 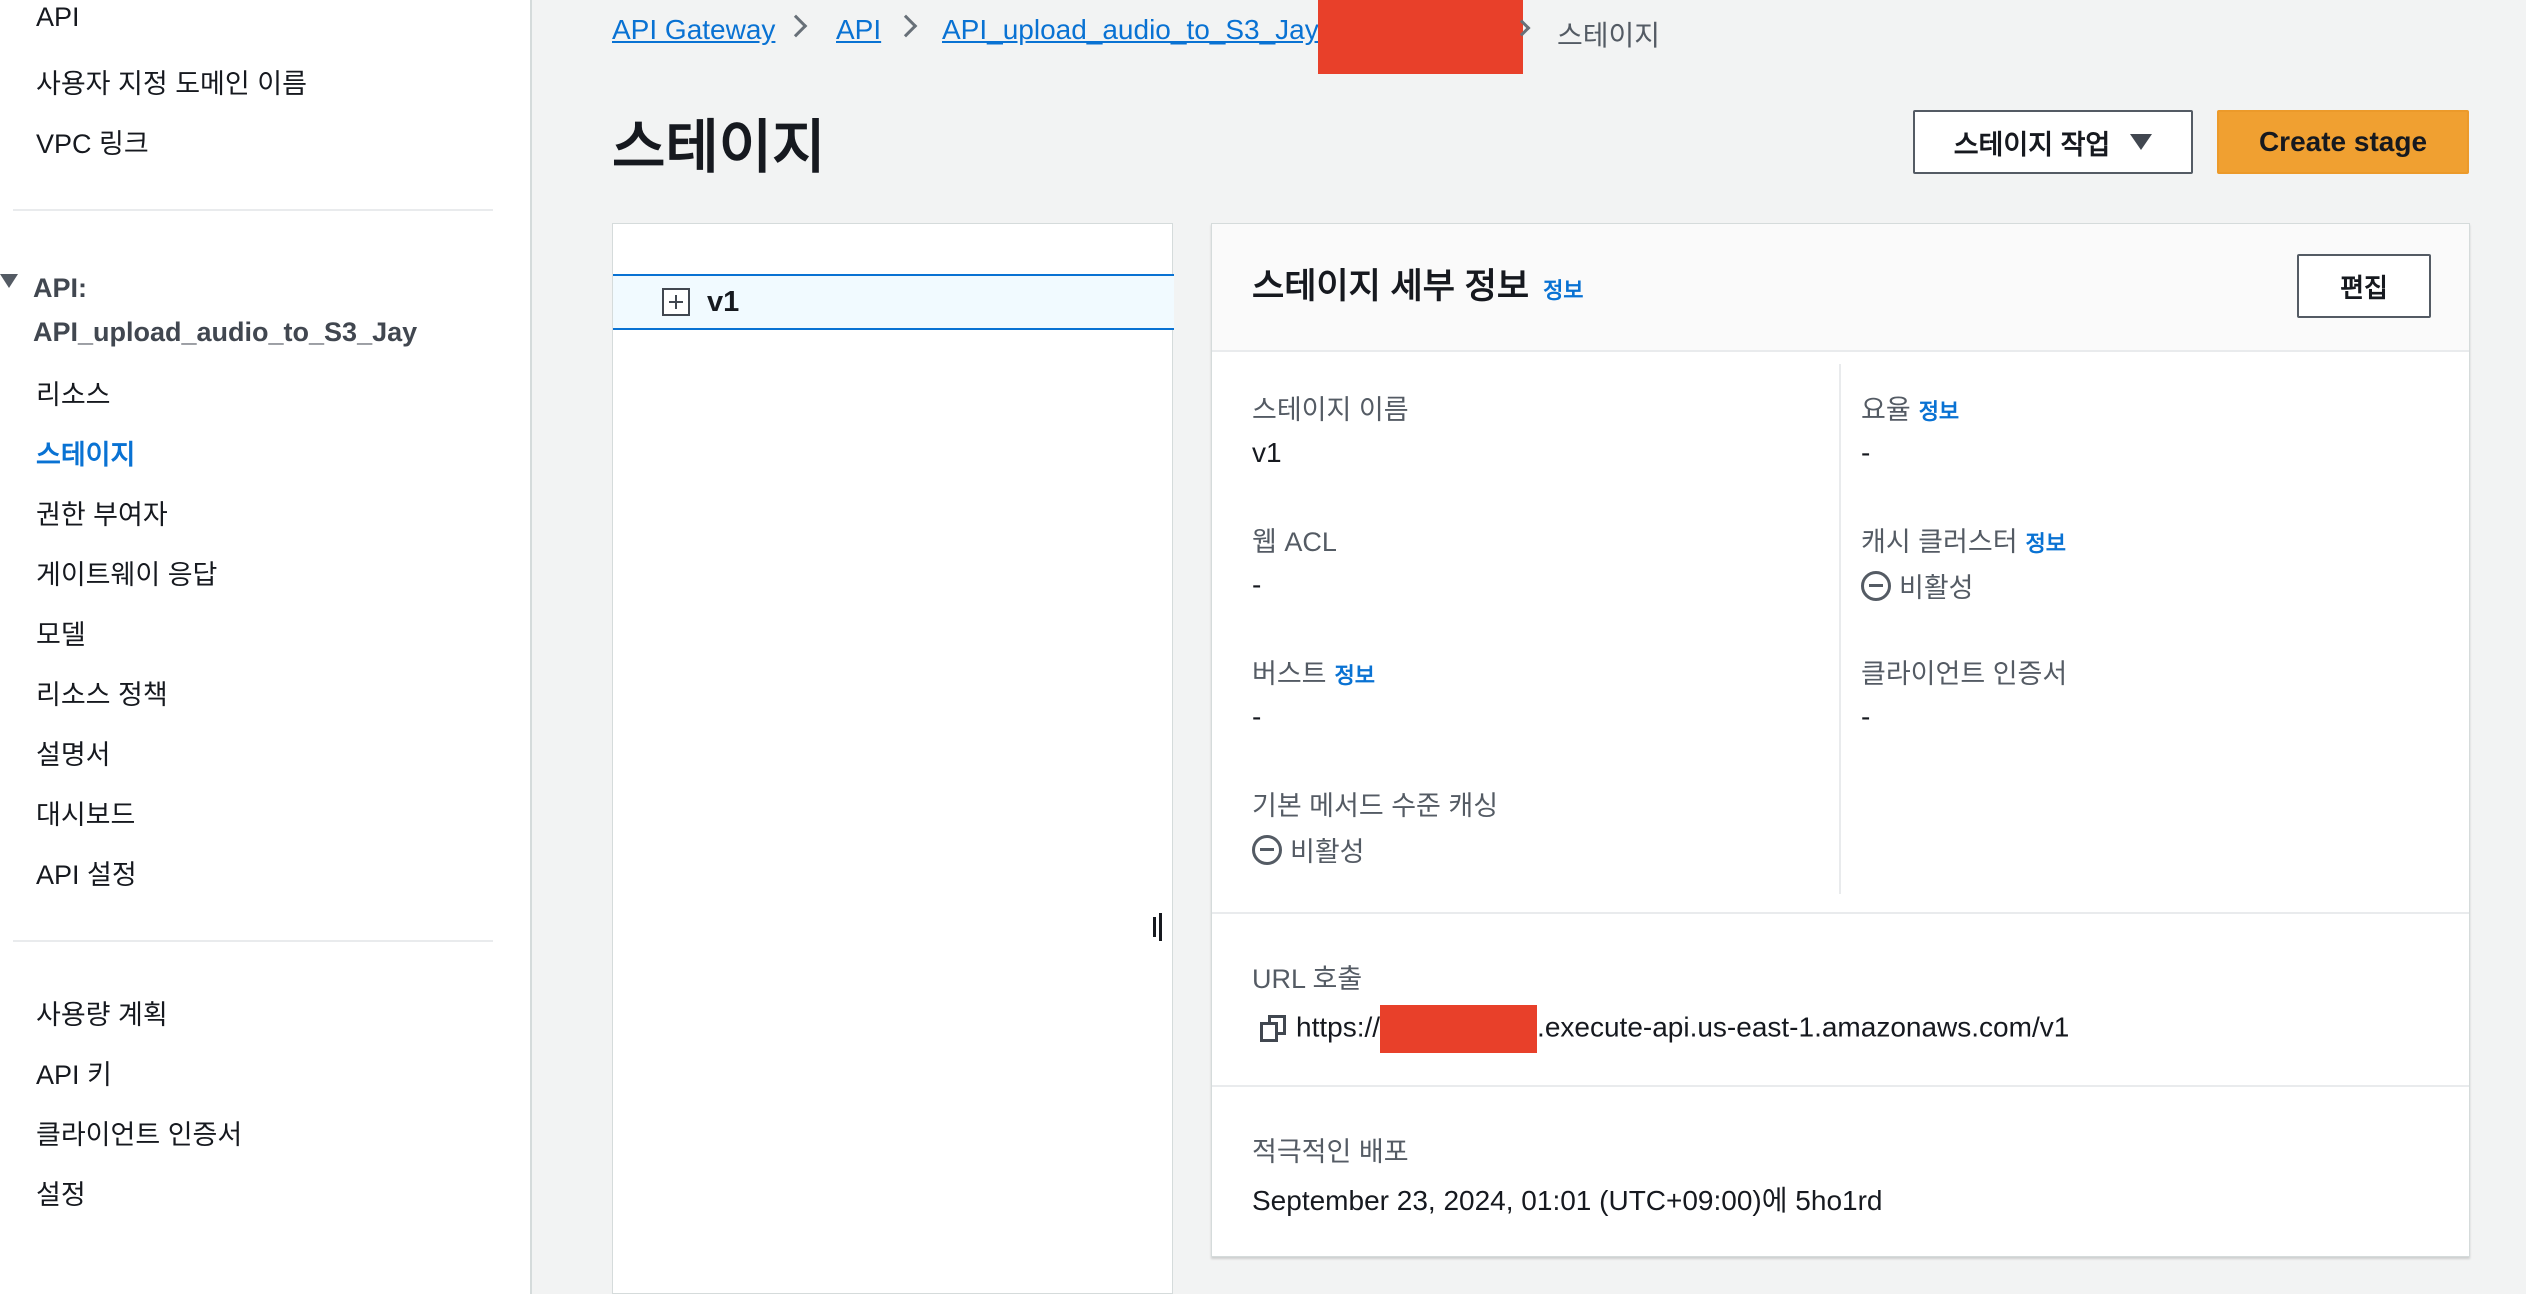 I want to click on breadcrumb-api-gateway: API Gateway, so click(x=693, y=30).